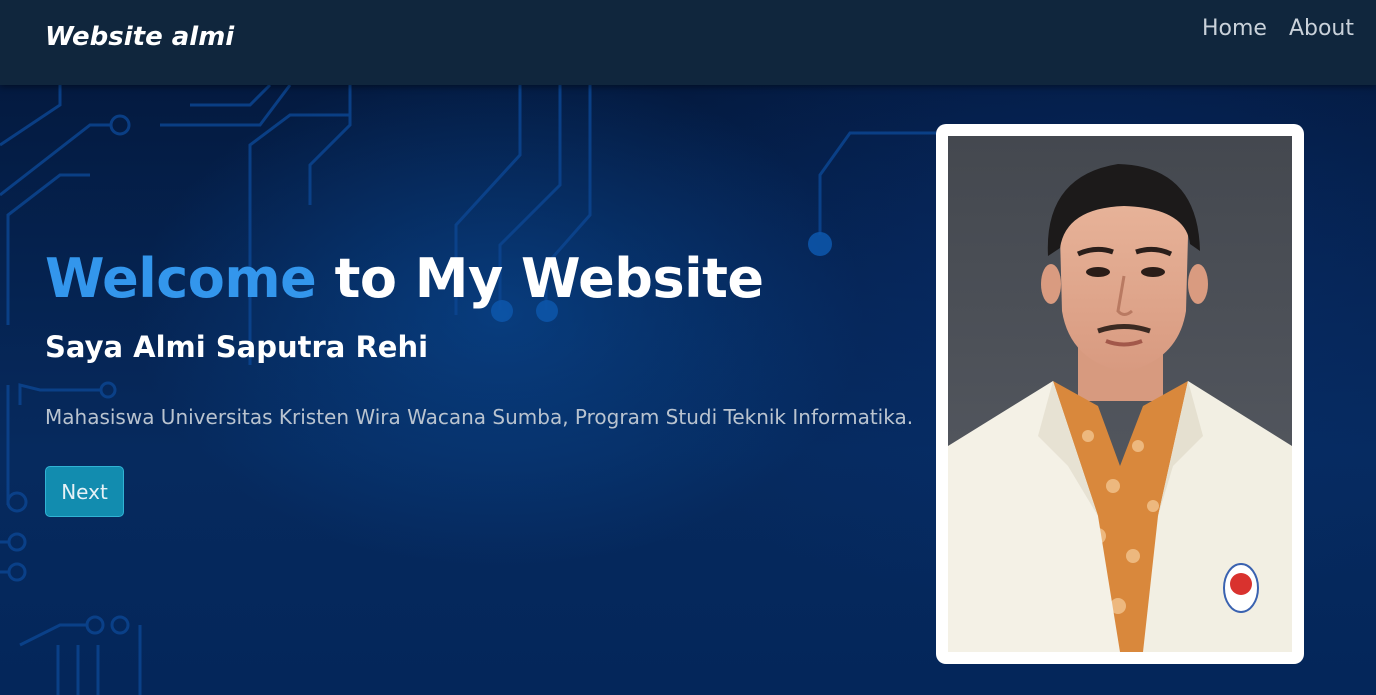 This screenshot has height=695, width=1376. Describe the element at coordinates (181, 278) in the screenshot. I see `hero-title-accent: Welcome` at that location.